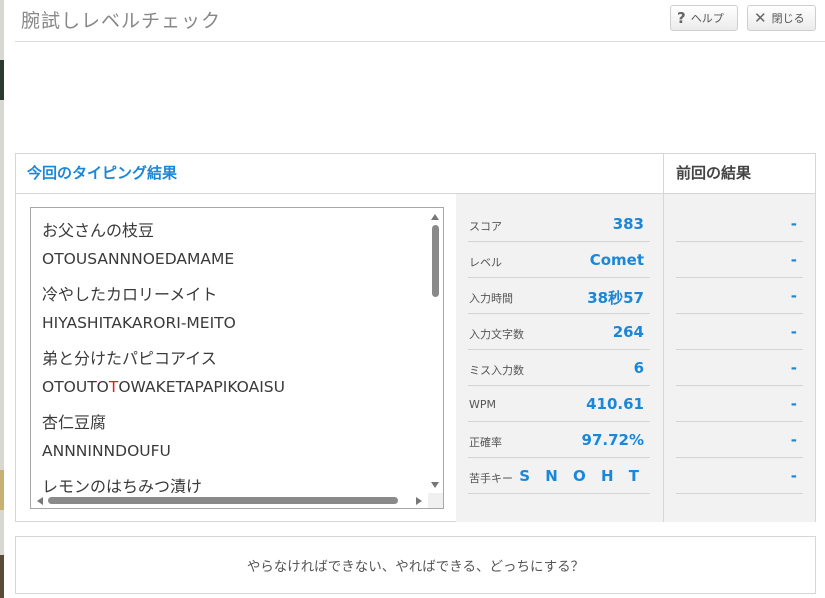  What do you see at coordinates (496, 370) in the screenshot?
I see `stat-label: ミス入力数` at bounding box center [496, 370].